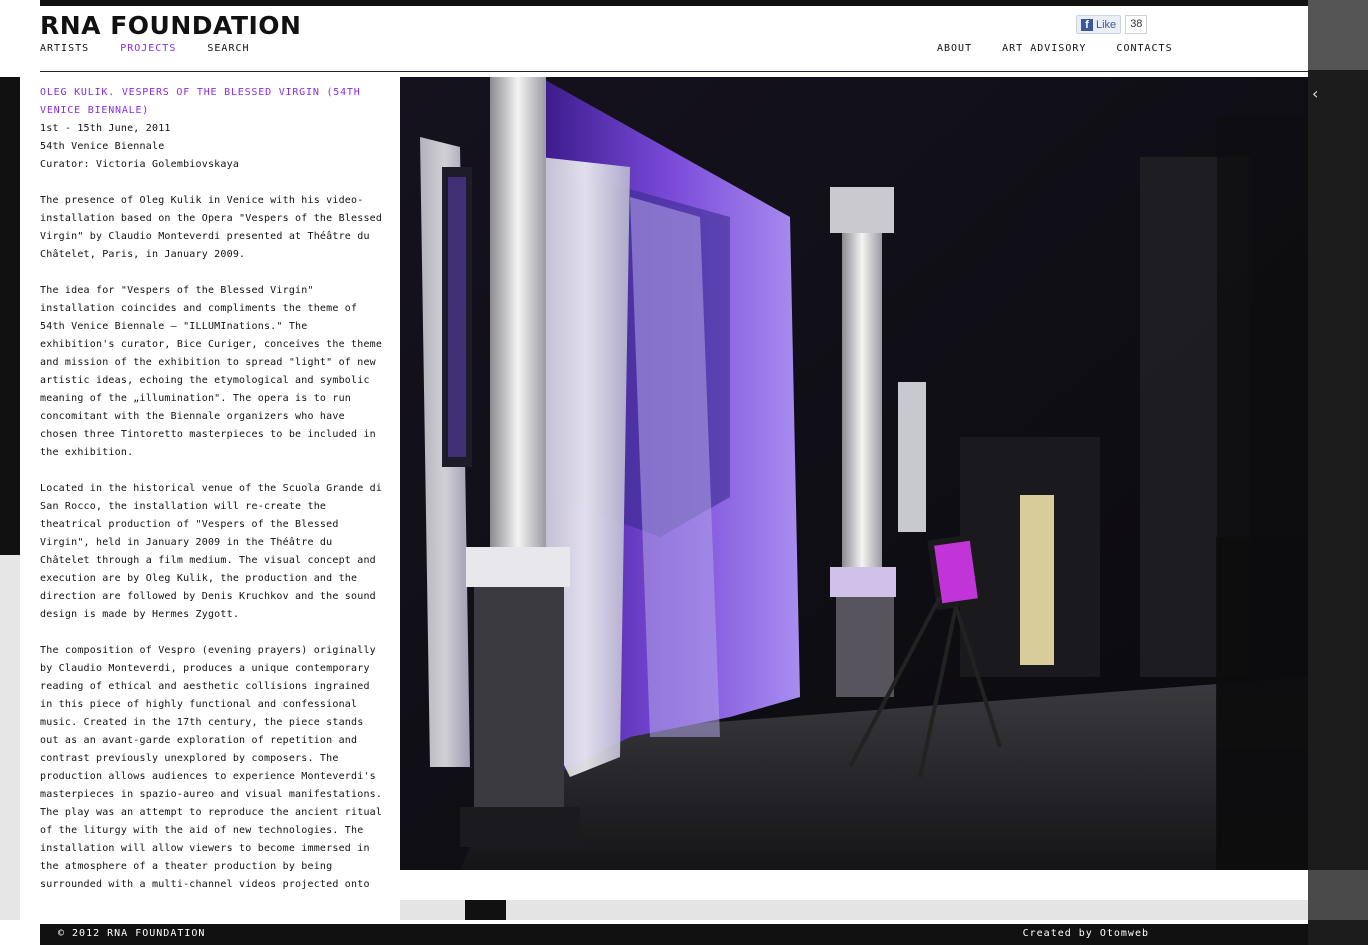  I want to click on right-side-strip, so click(1338, 472).